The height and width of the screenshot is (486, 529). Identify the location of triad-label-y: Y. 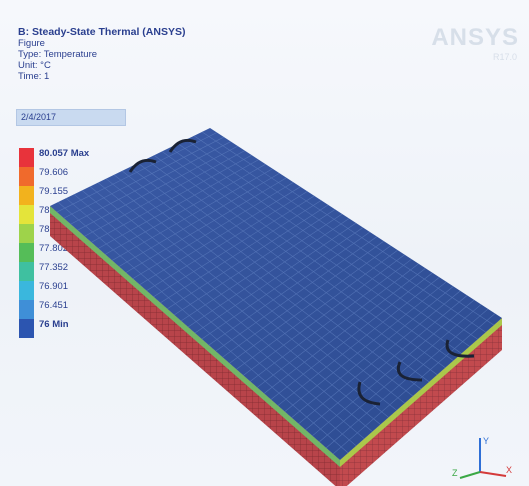
(486, 441).